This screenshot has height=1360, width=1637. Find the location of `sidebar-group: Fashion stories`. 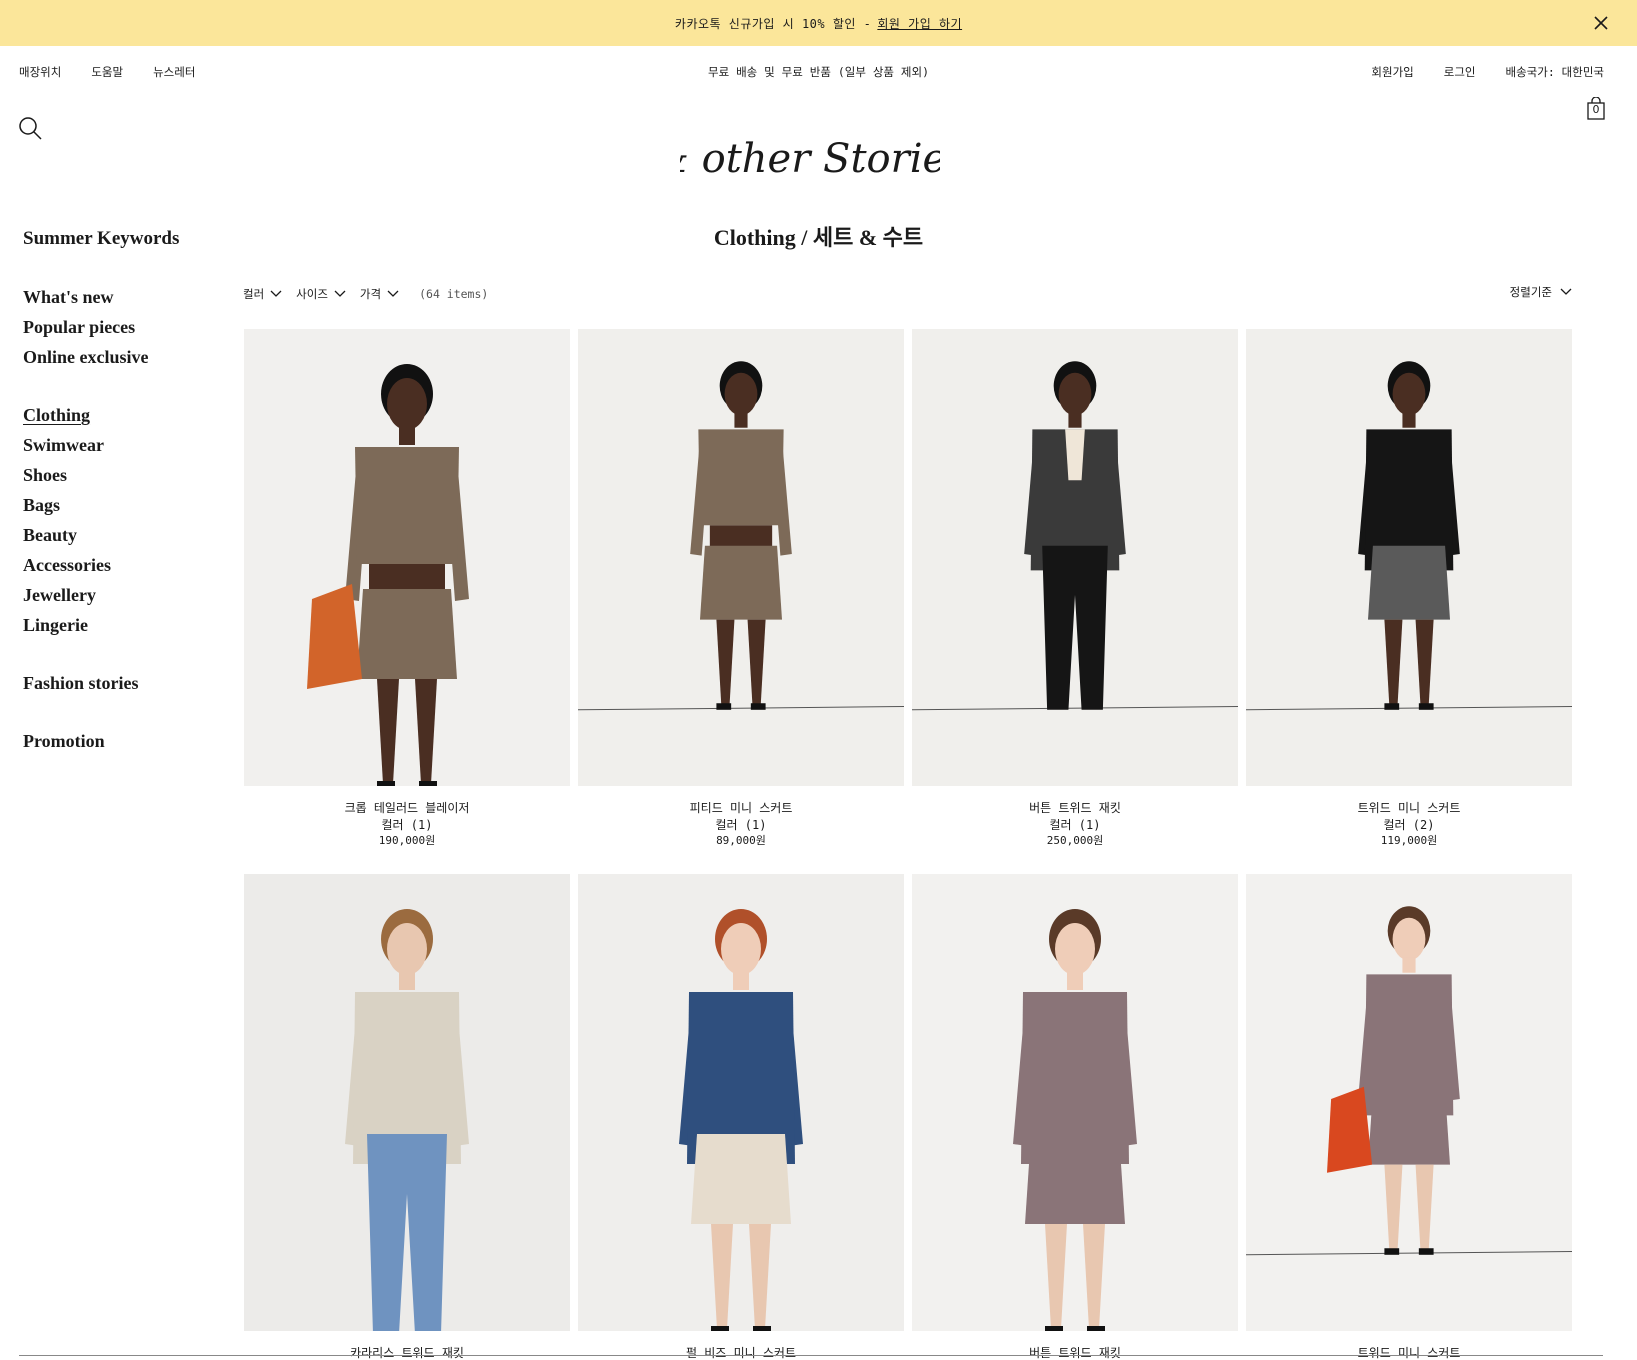

sidebar-group: Fashion stories is located at coordinates (101, 683).